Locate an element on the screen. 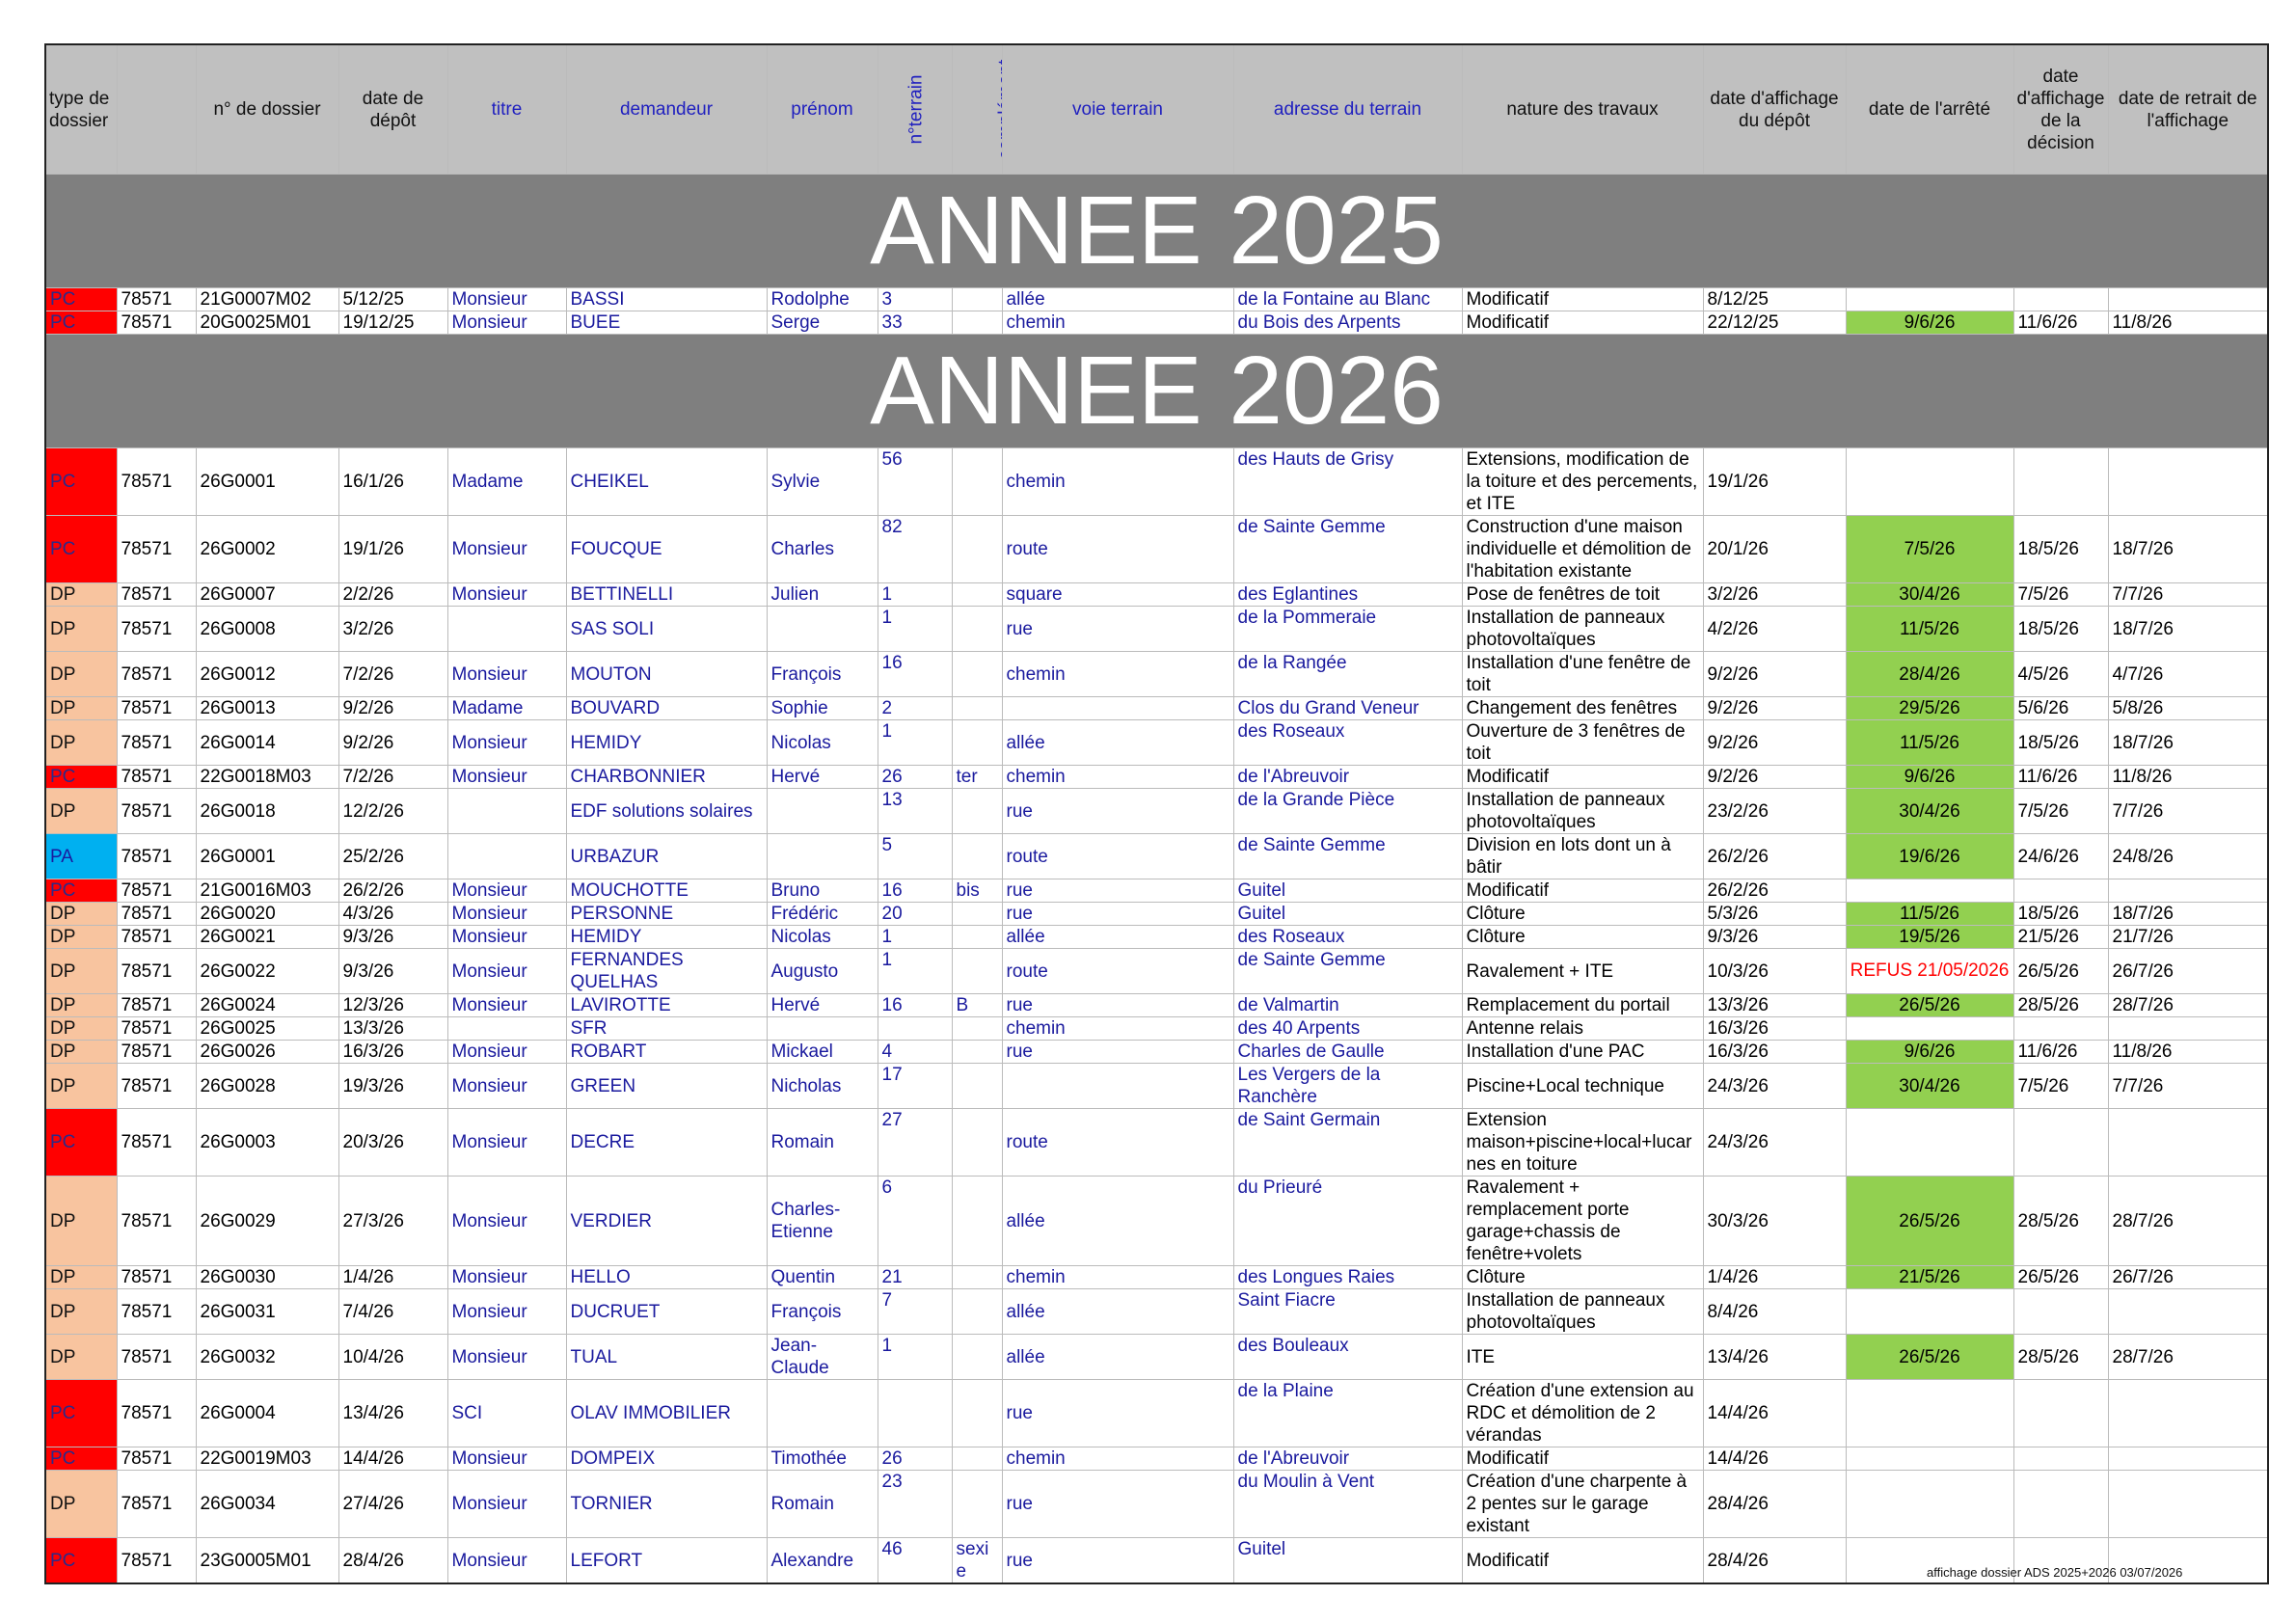 The image size is (2296, 1623). cell-date-arrete: 29/5/26 is located at coordinates (1929, 708).